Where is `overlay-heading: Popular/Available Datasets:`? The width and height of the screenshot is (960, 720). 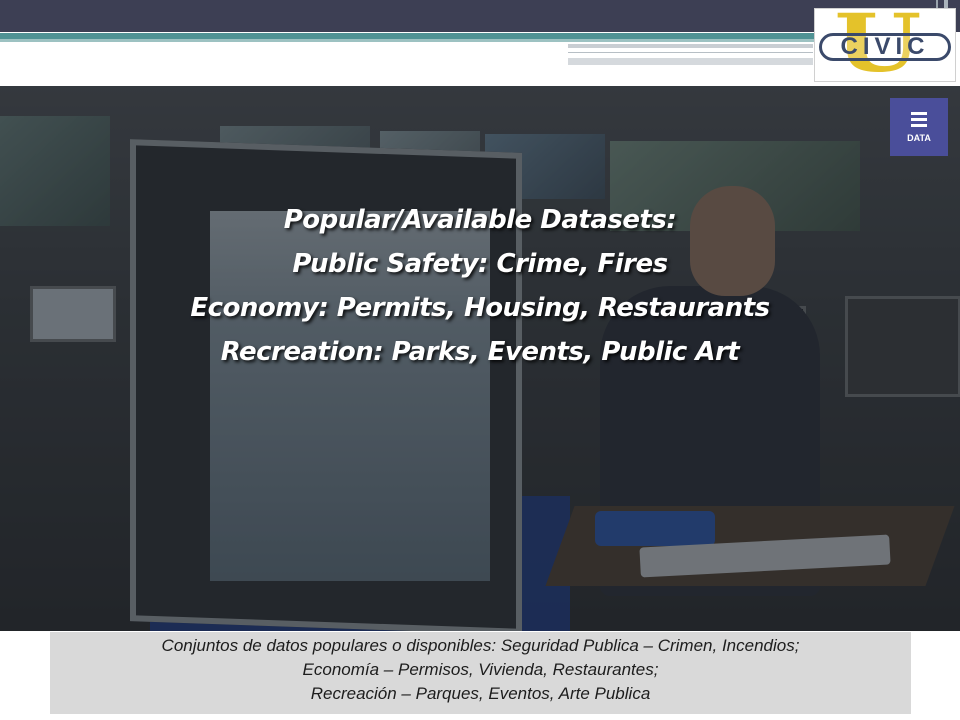
overlay-heading: Popular/Available Datasets: is located at coordinates (480, 220).